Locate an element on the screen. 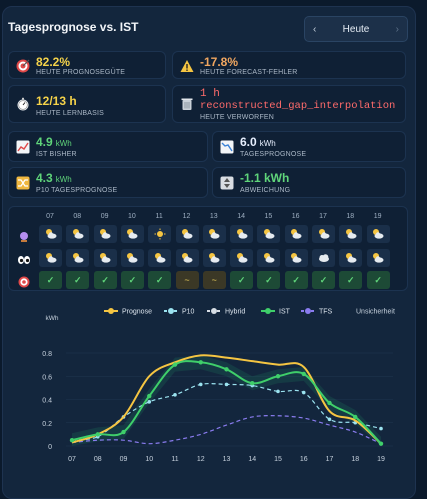 The width and height of the screenshot is (427, 499). x-tick-label: 18 is located at coordinates (355, 459).